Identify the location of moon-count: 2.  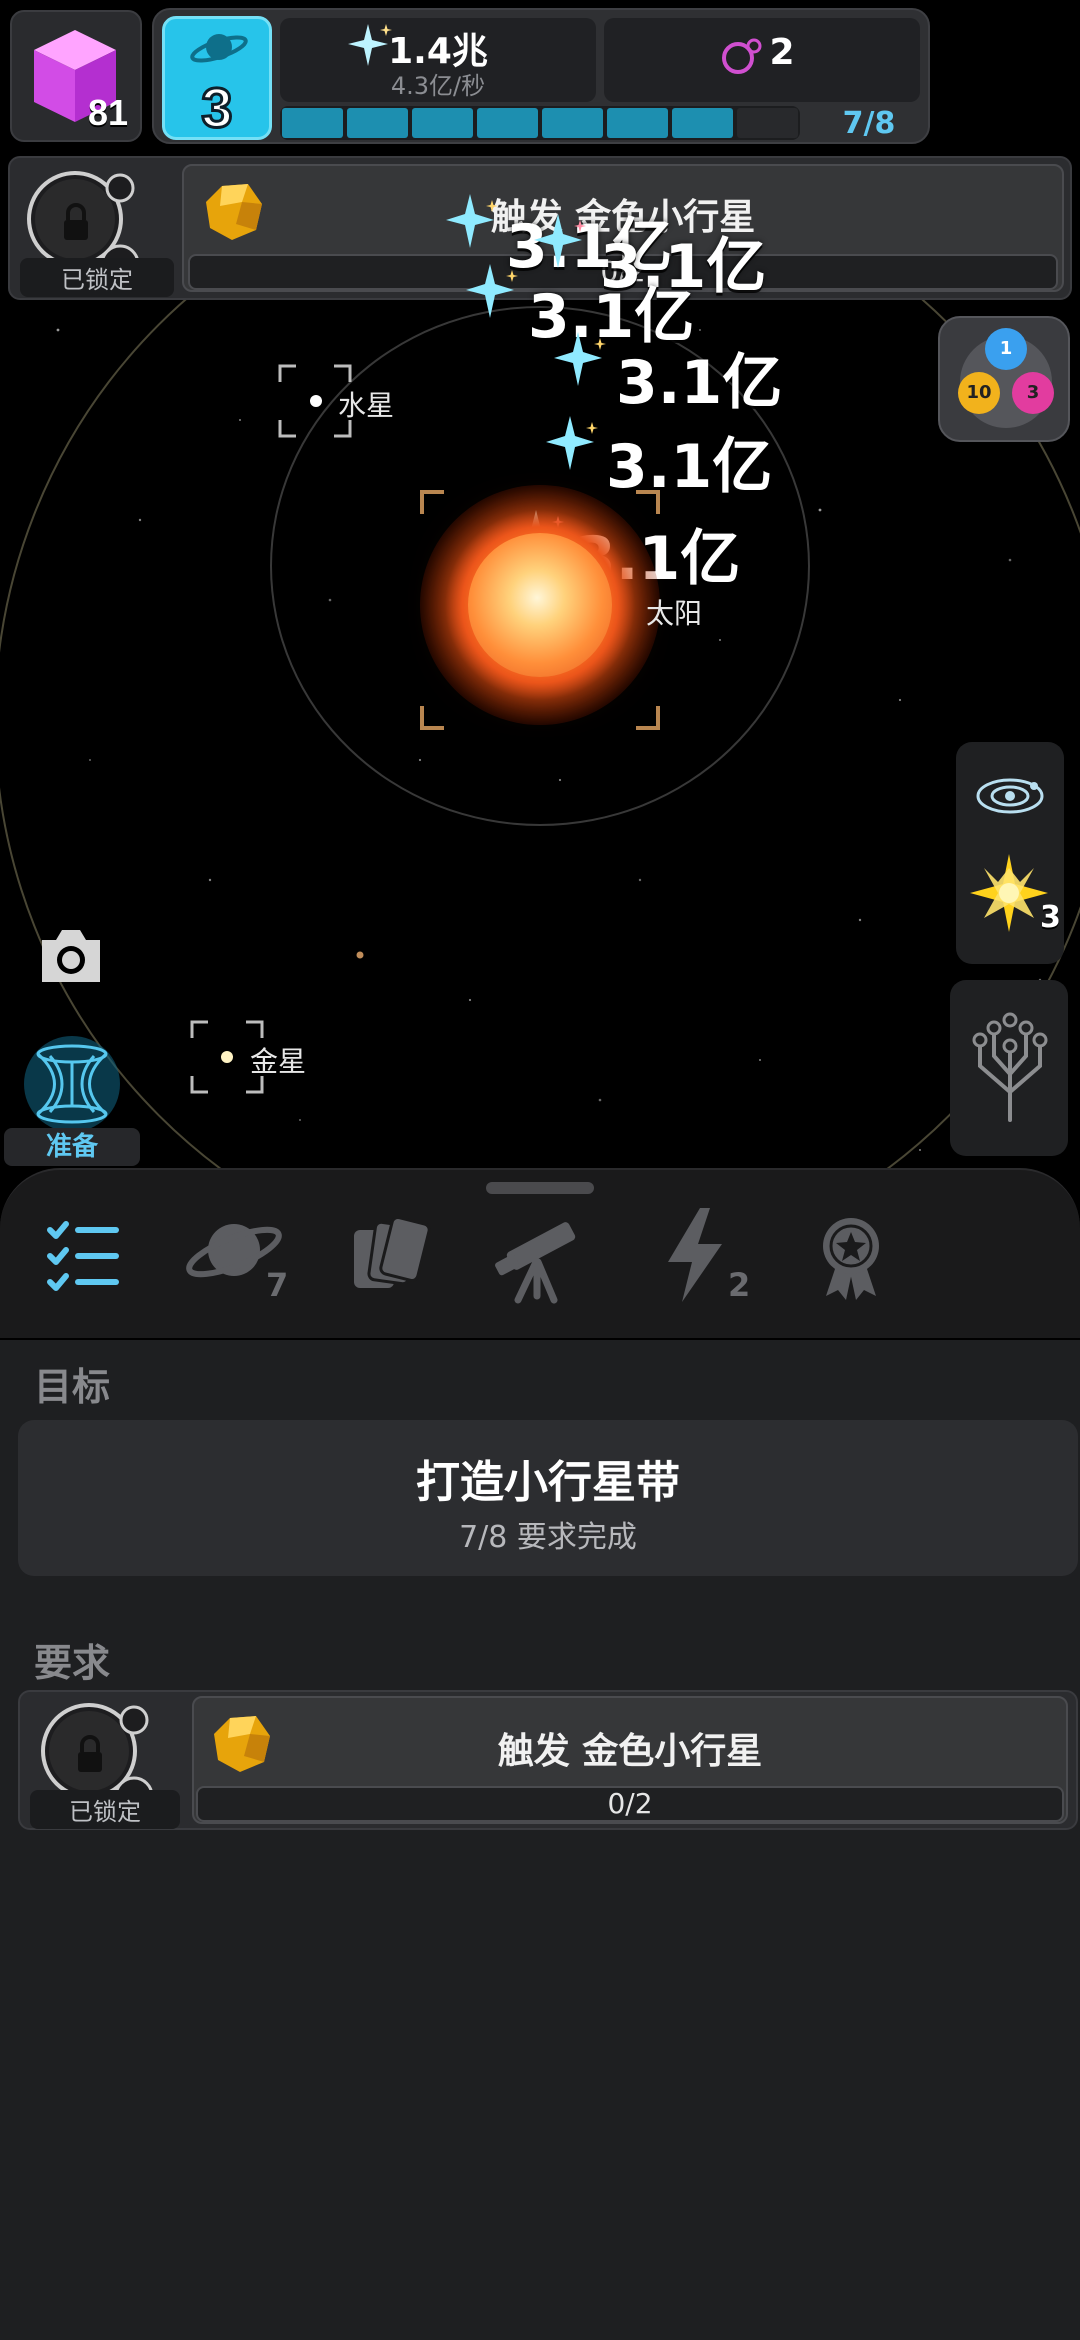
(782, 52).